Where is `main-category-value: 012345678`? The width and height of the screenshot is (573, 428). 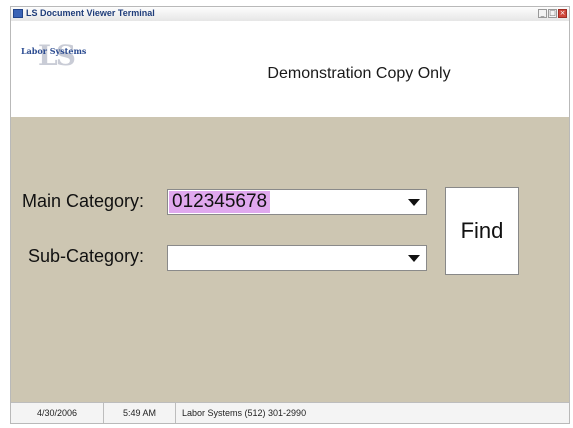 main-category-value: 012345678 is located at coordinates (220, 202).